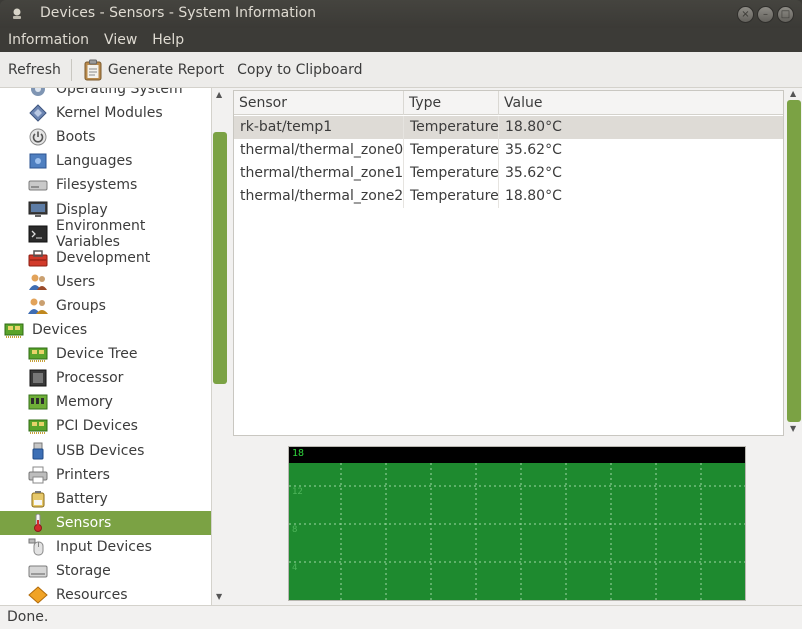 Image resolution: width=802 pixels, height=629 pixels. What do you see at coordinates (76, 137) in the screenshot?
I see `sidebar-item-label: Boots` at bounding box center [76, 137].